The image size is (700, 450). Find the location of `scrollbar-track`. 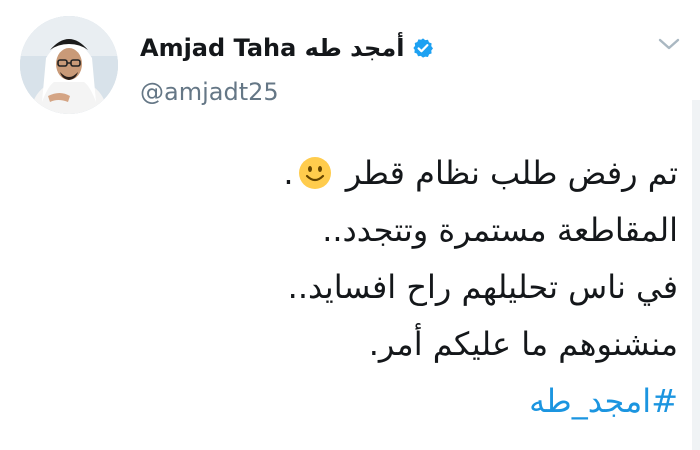

scrollbar-track is located at coordinates (696, 275).